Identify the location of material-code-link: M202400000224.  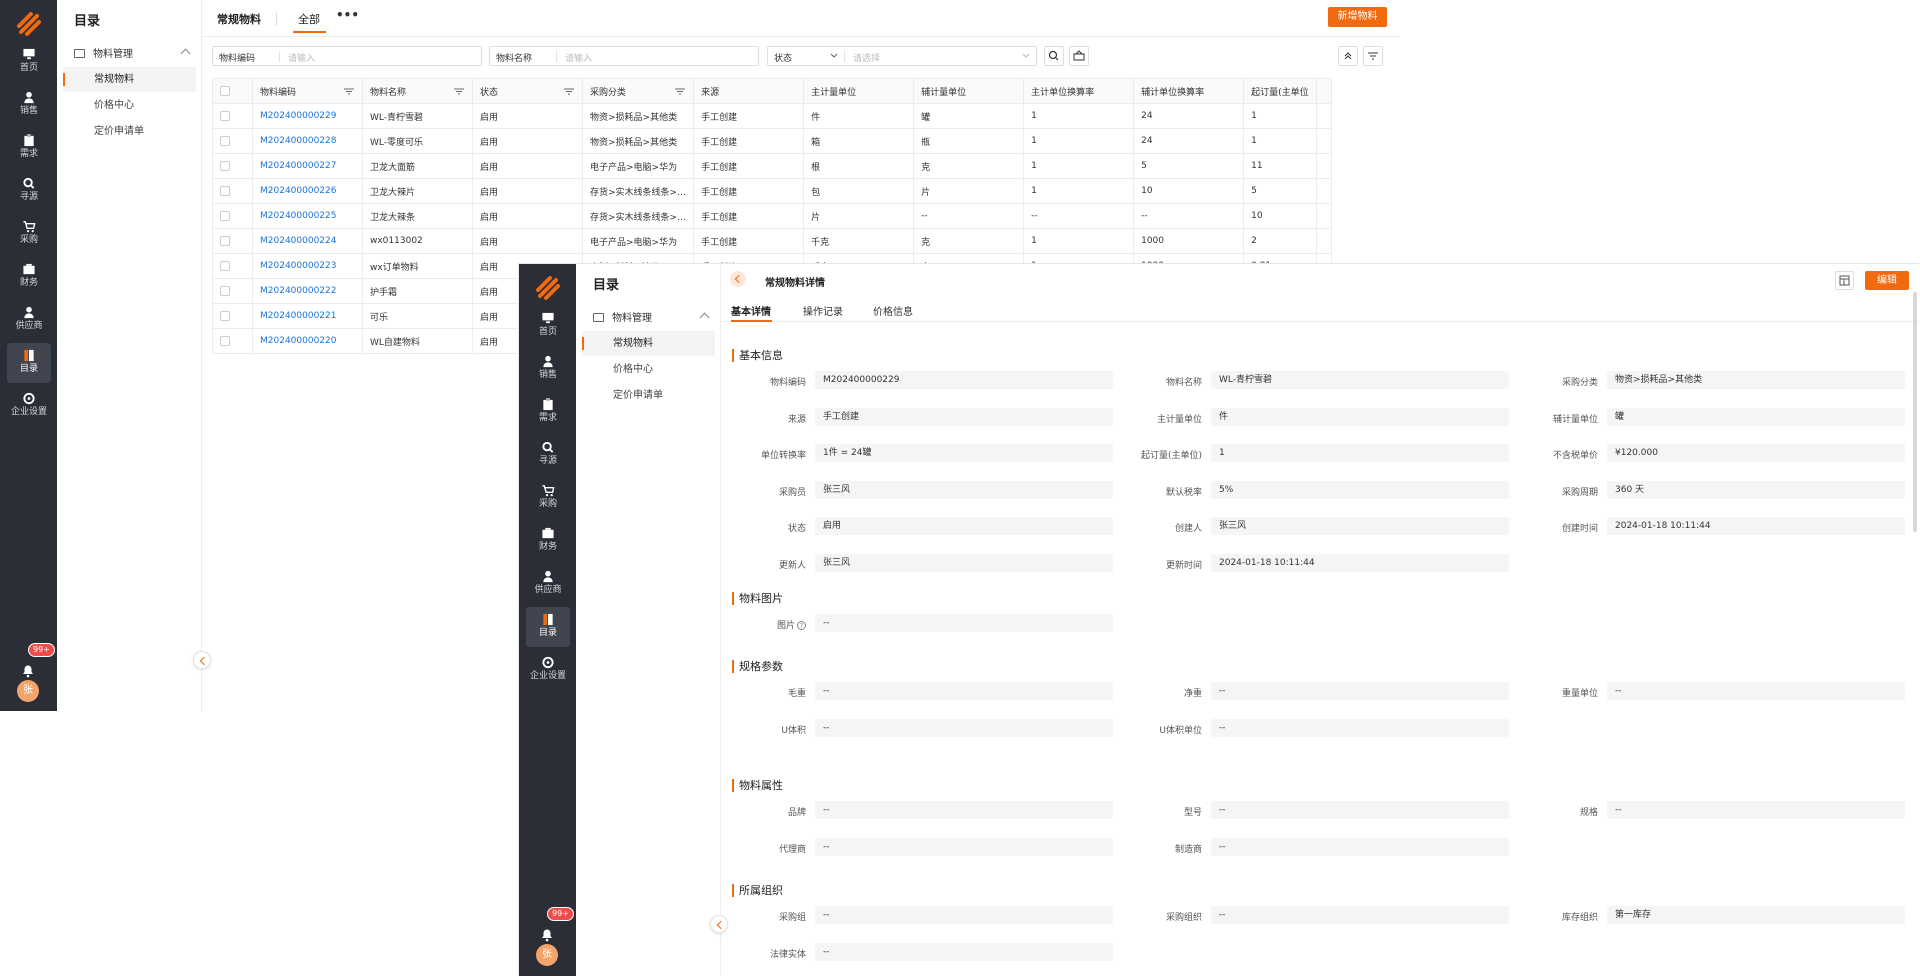
(298, 241).